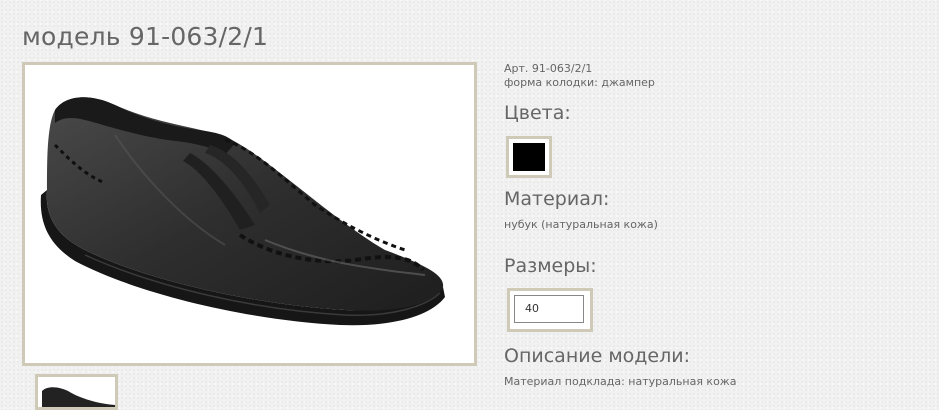  I want to click on shoe-thumbnail-illustration, so click(76, 392).